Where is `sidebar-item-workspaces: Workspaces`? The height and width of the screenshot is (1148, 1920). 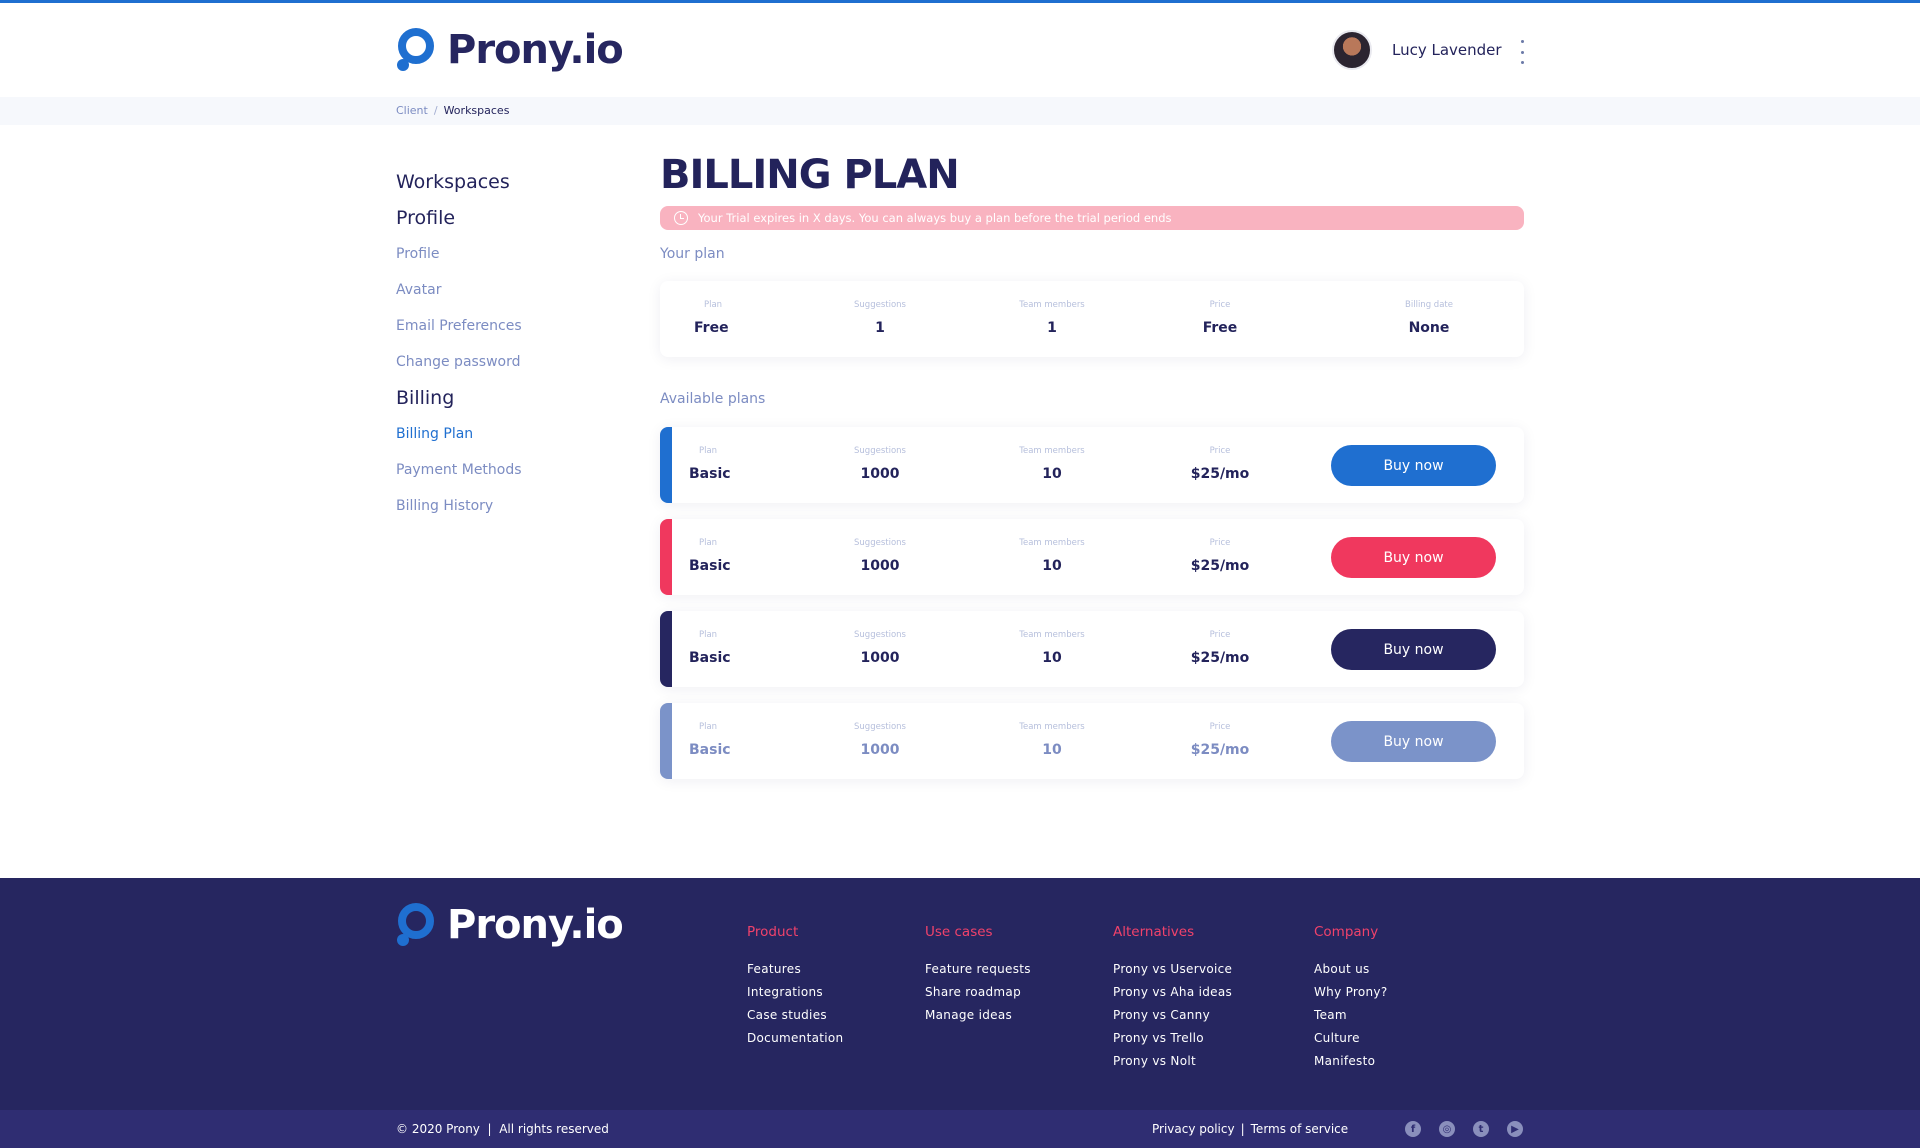
sidebar-item-workspaces: Workspaces is located at coordinates (511, 186).